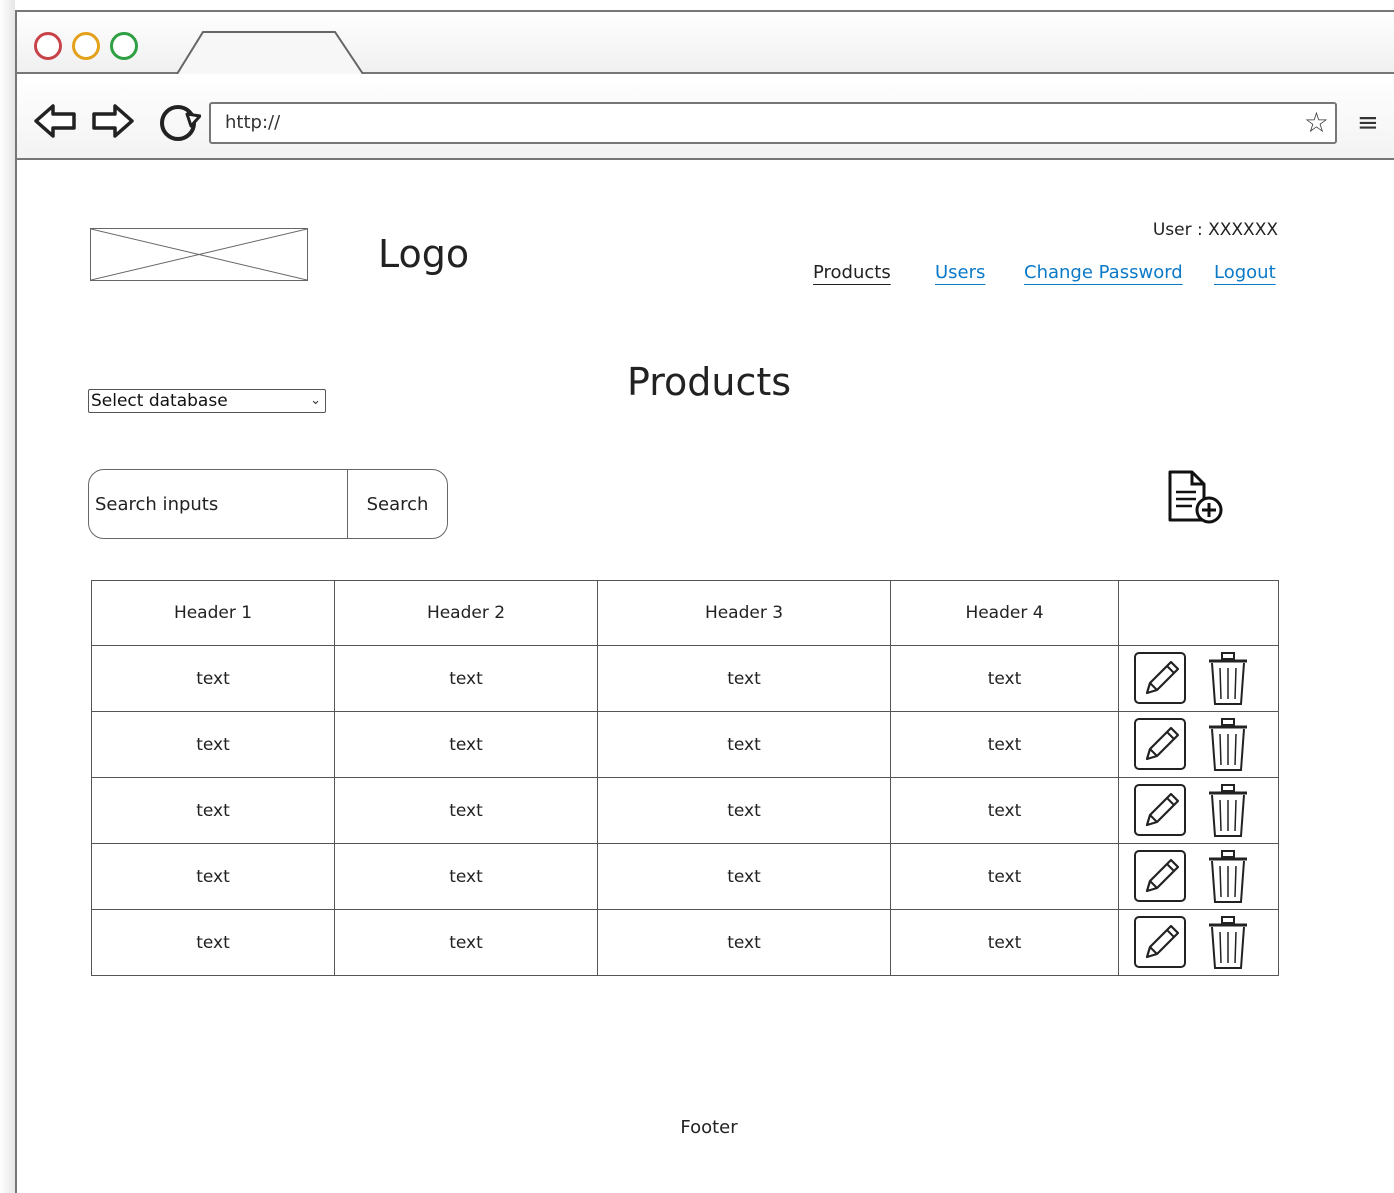 The image size is (1394, 1193). Describe the element at coordinates (1368, 123) in the screenshot. I see `menu-icon: ≡` at that location.